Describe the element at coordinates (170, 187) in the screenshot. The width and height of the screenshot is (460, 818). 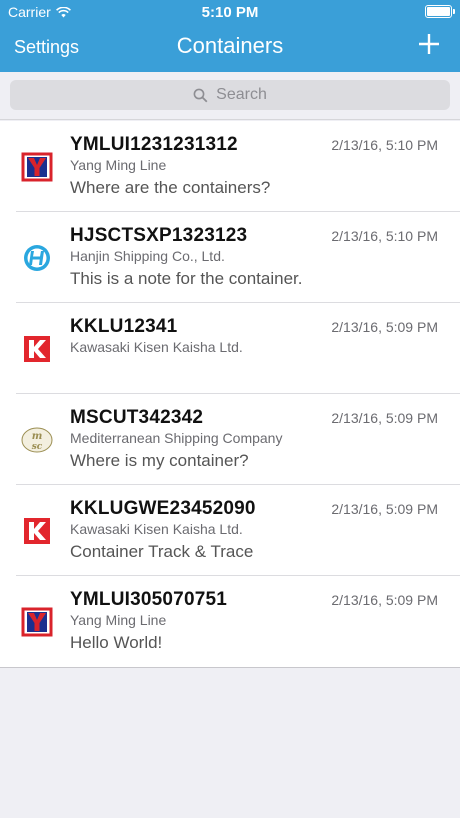
I see `container-note: Where are the containers?` at that location.